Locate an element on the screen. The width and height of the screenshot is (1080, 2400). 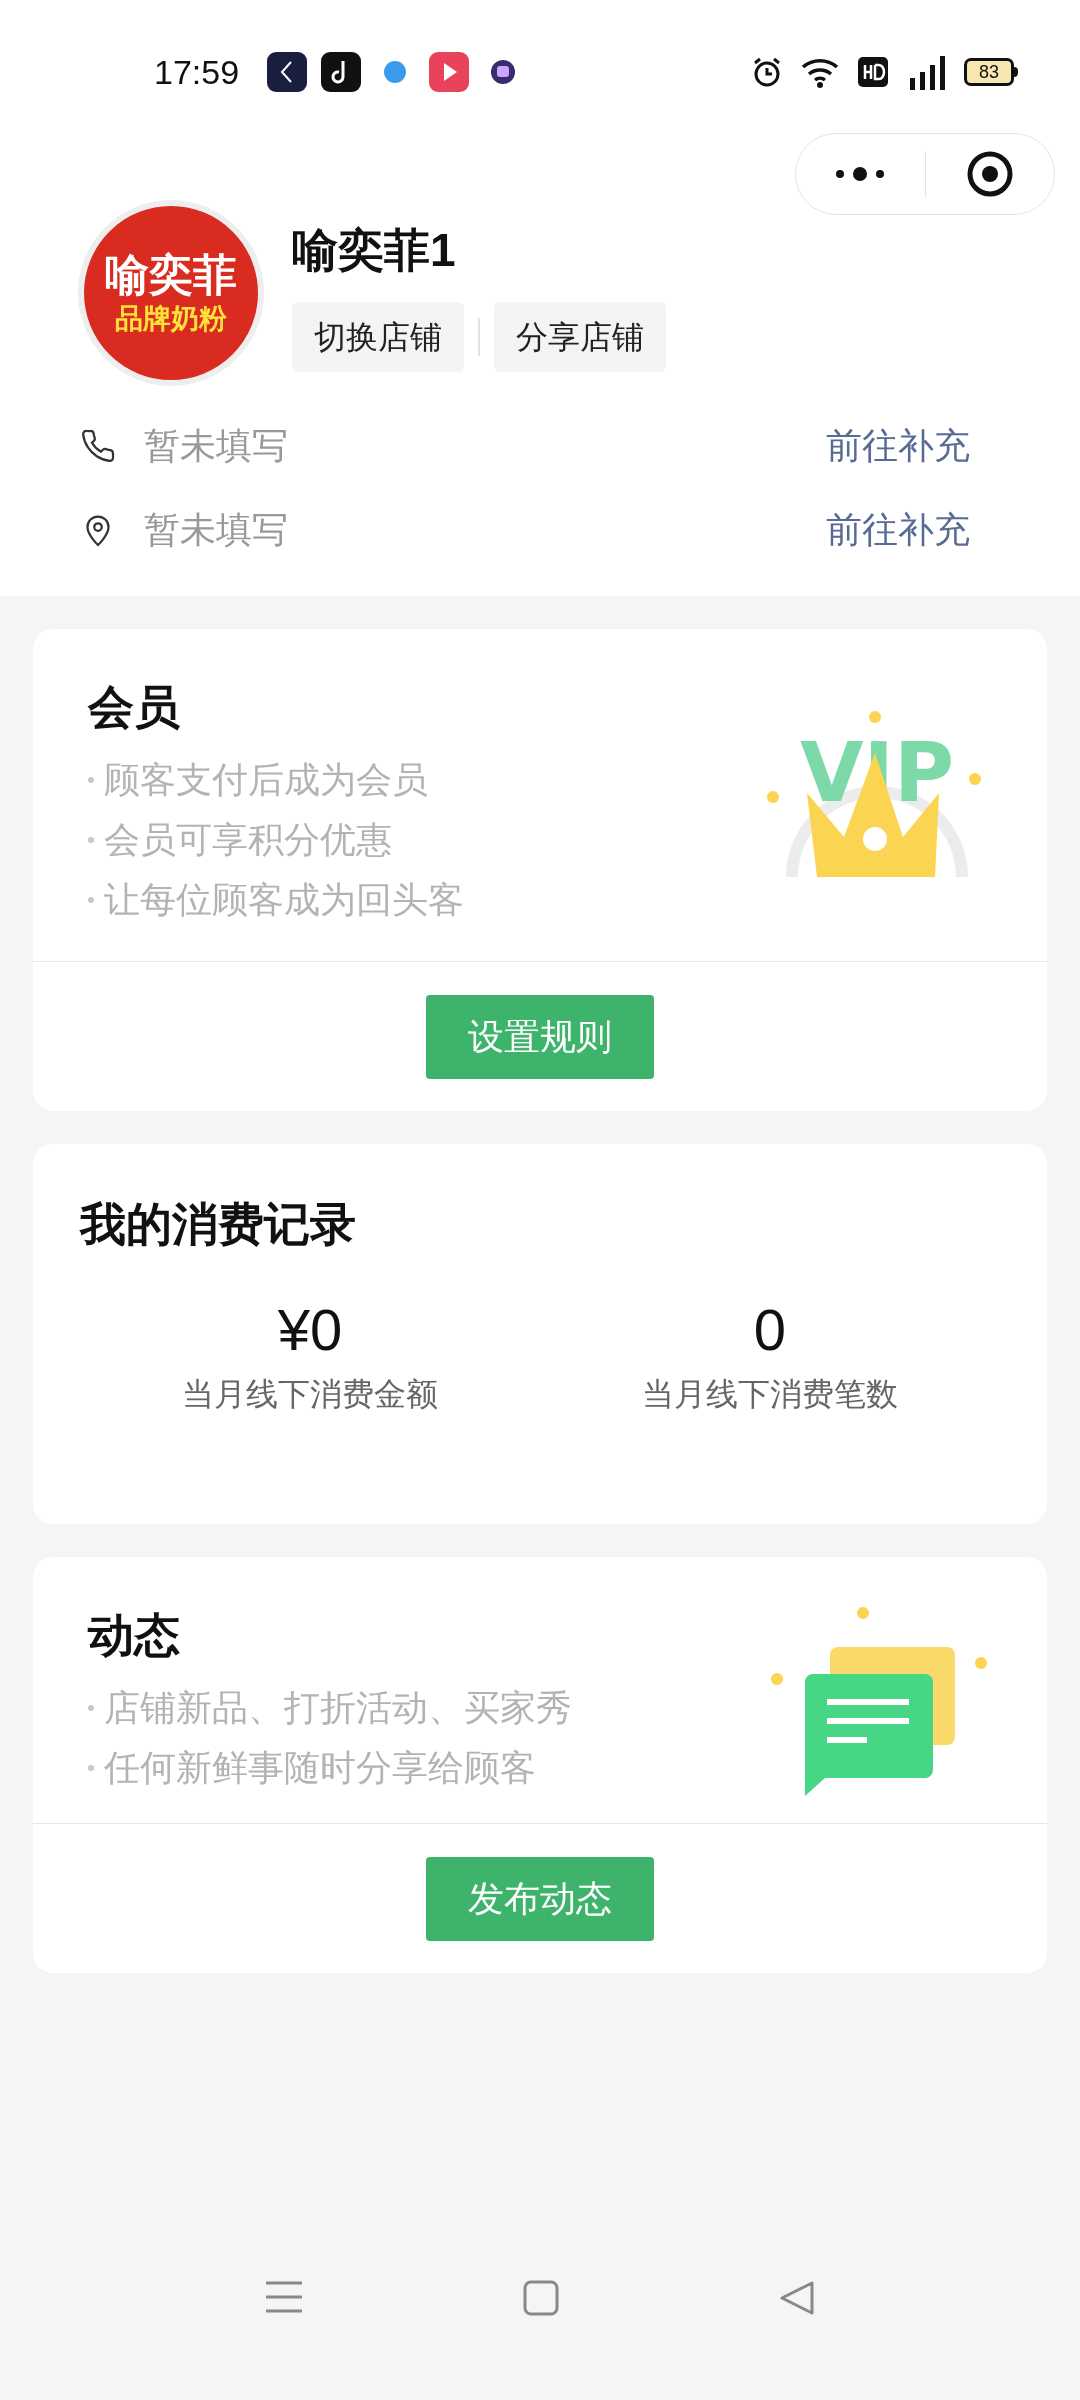
set-rules-button: 设置规则 is located at coordinates (540, 1036).